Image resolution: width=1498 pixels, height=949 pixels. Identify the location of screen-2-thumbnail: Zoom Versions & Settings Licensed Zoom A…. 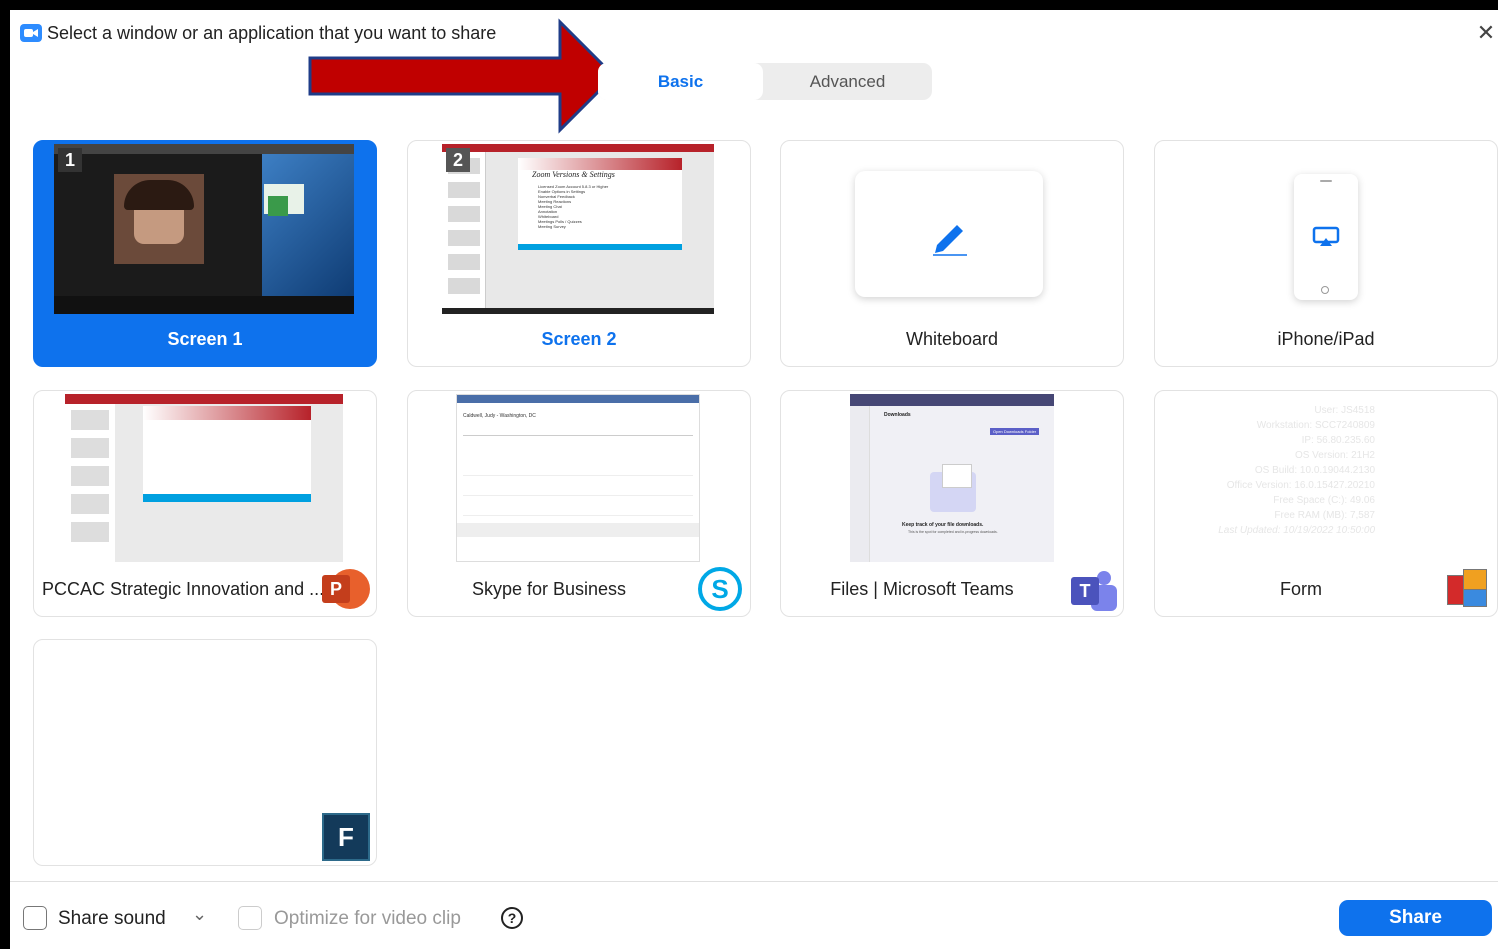
(578, 229).